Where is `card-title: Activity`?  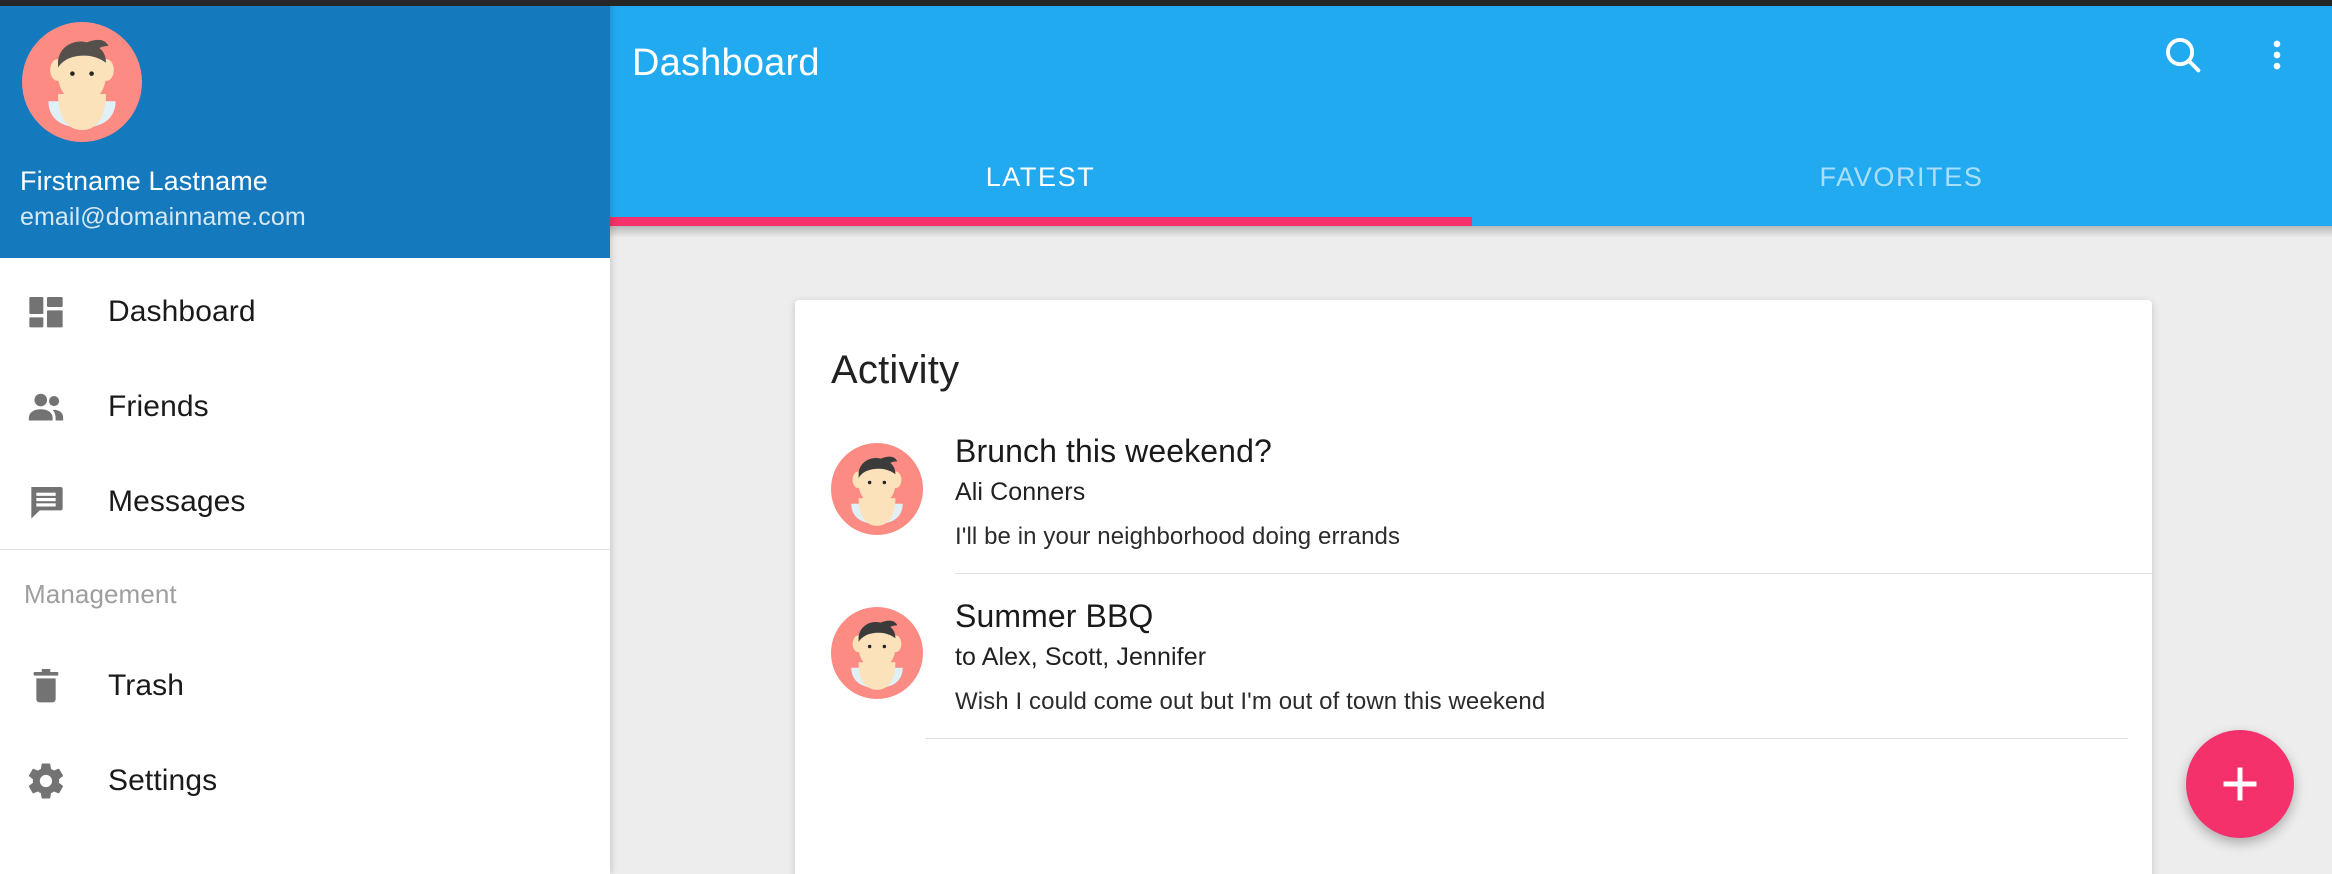 card-title: Activity is located at coordinates (895, 370).